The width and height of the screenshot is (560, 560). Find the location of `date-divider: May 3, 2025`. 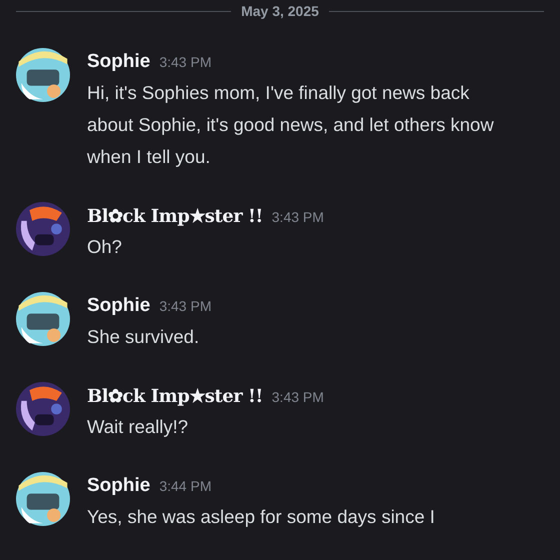

date-divider: May 3, 2025 is located at coordinates (280, 11).